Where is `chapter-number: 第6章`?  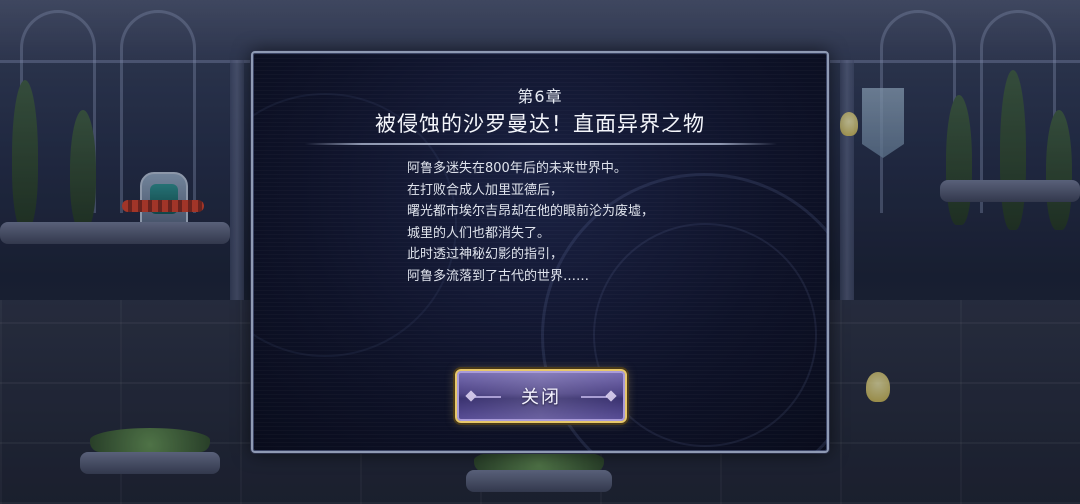 chapter-number: 第6章 is located at coordinates (540, 96).